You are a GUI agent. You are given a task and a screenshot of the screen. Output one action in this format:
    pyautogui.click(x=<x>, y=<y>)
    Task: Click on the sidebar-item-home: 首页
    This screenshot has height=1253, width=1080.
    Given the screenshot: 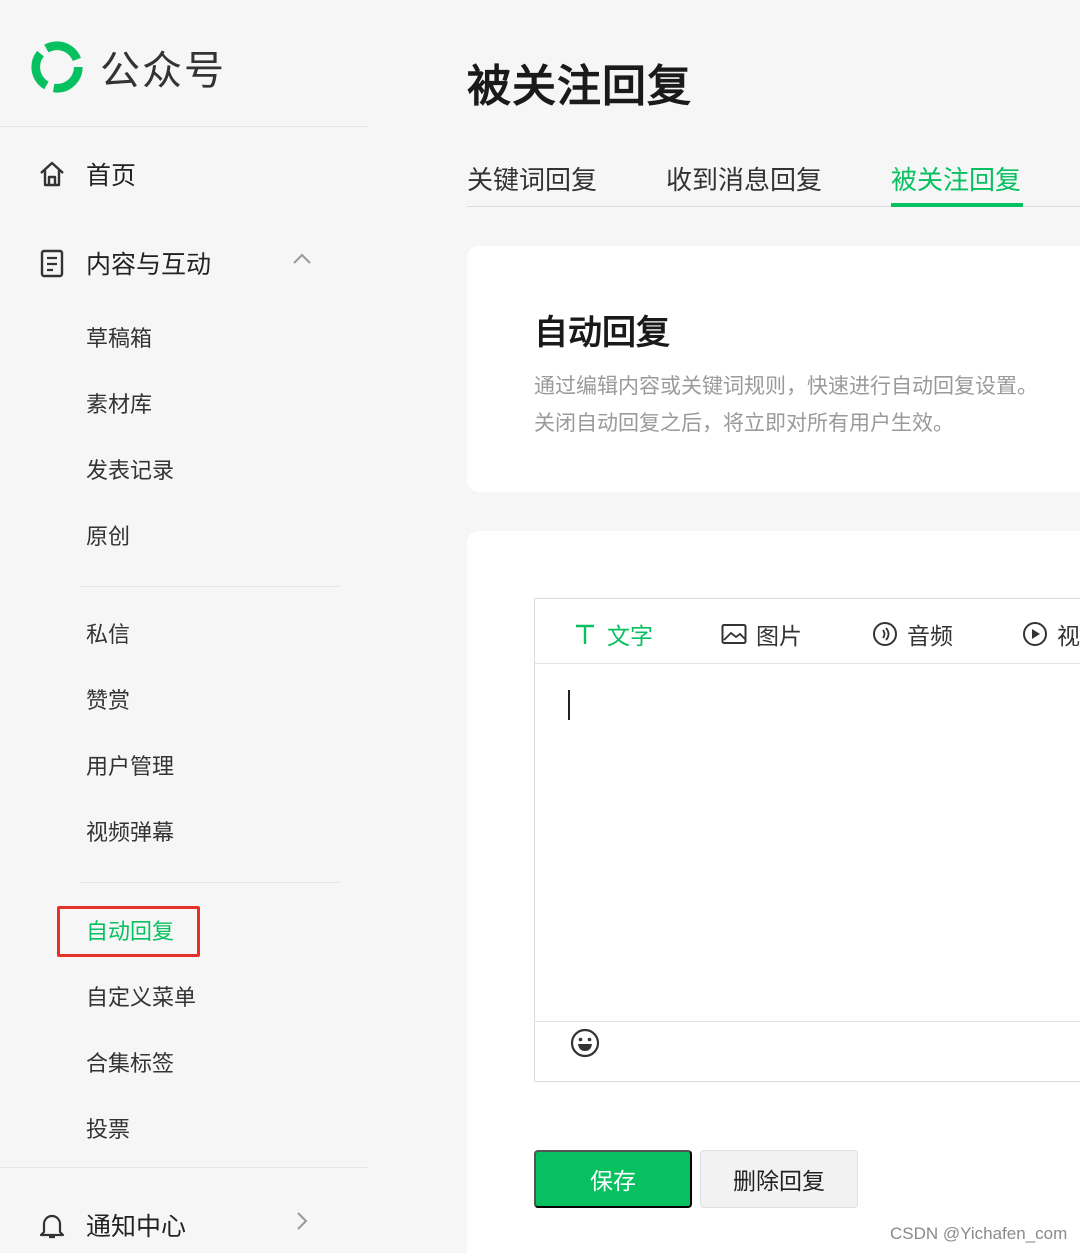 What is the action you would take?
    pyautogui.click(x=86, y=174)
    